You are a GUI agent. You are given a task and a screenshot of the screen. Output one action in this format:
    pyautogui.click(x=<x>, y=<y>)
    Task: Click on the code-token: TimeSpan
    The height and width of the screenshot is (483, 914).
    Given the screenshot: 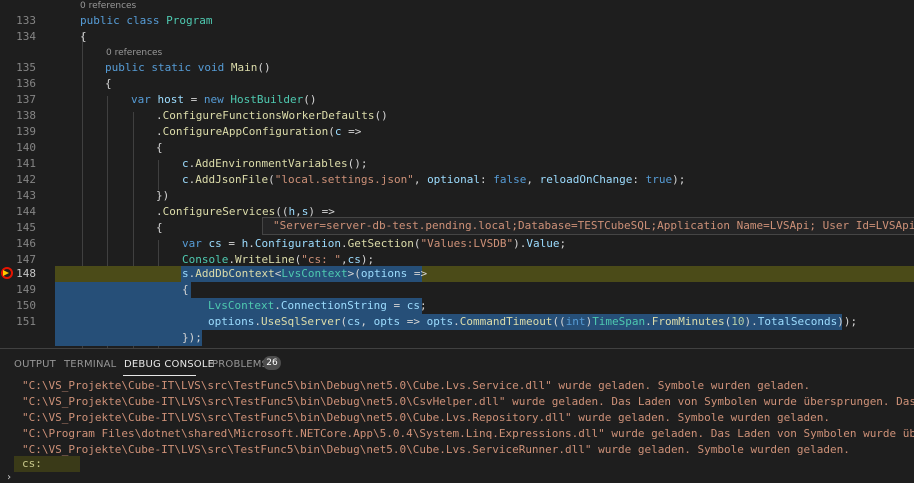 What is the action you would take?
    pyautogui.click(x=619, y=321)
    